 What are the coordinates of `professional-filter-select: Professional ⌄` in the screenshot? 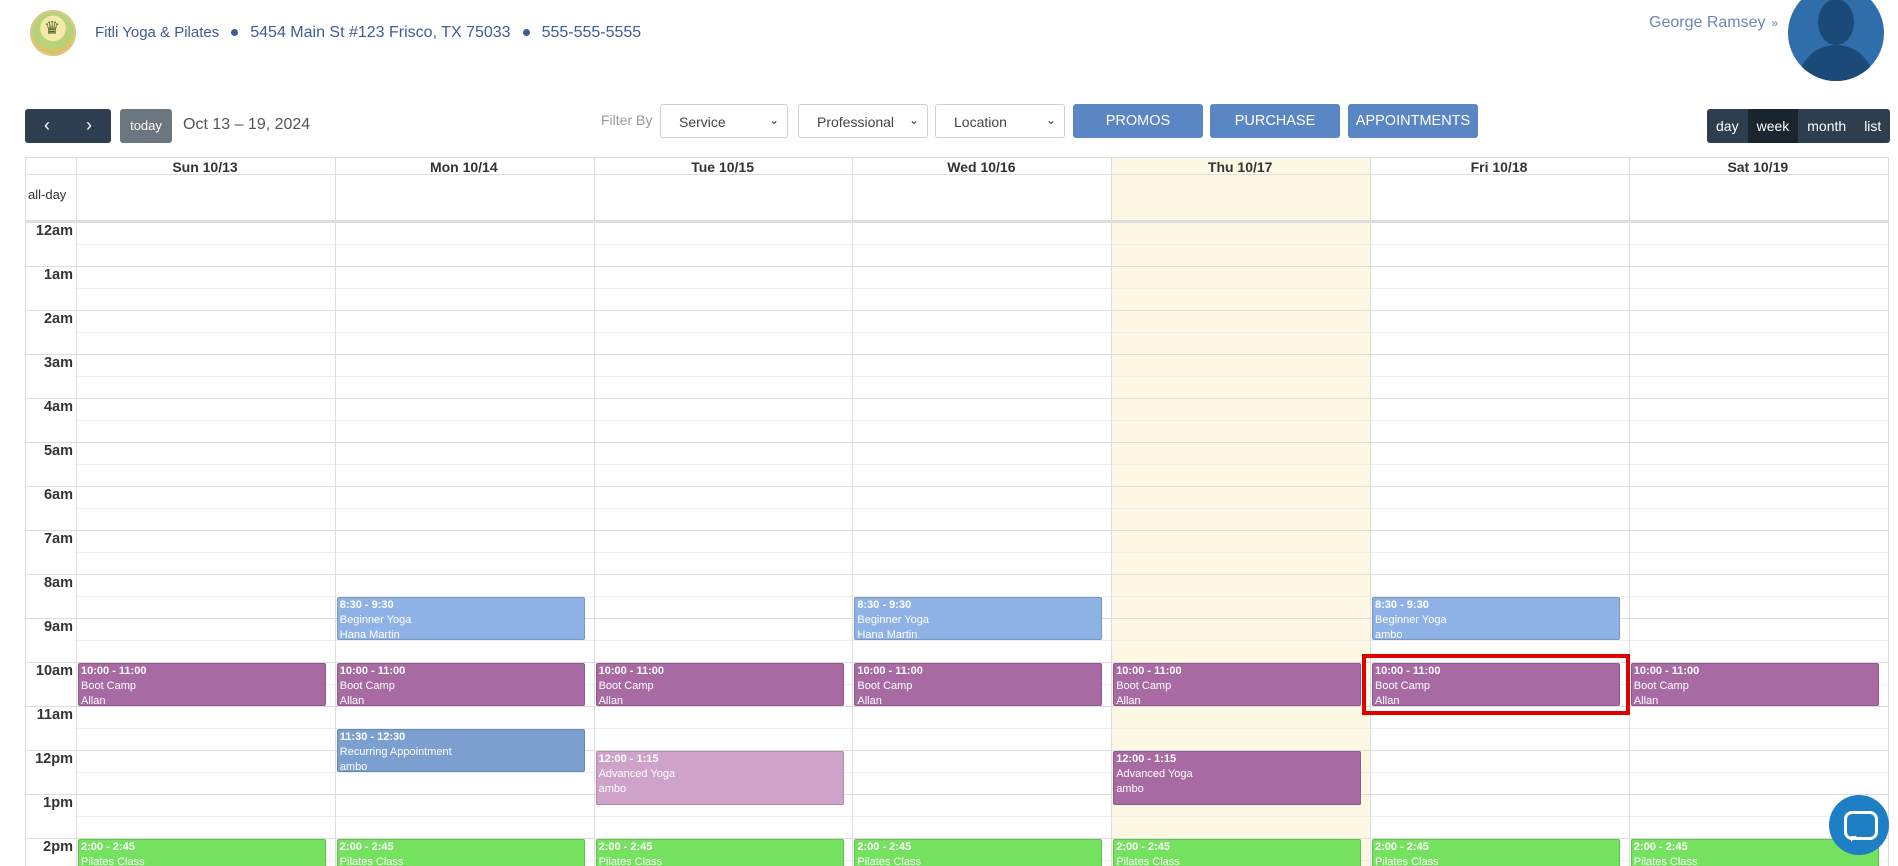 It's located at (863, 121).